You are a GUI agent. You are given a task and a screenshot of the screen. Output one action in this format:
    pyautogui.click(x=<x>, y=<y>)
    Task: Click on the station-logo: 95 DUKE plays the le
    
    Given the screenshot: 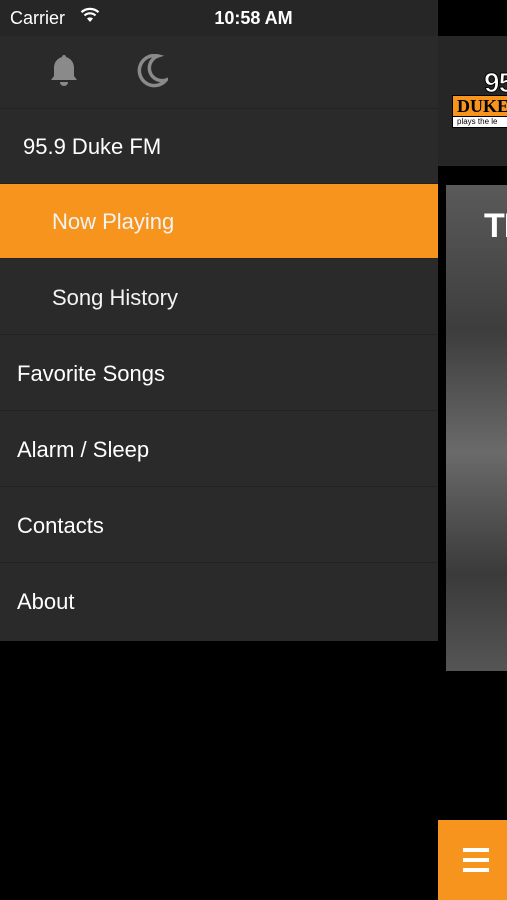 What is the action you would take?
    pyautogui.click(x=478, y=102)
    